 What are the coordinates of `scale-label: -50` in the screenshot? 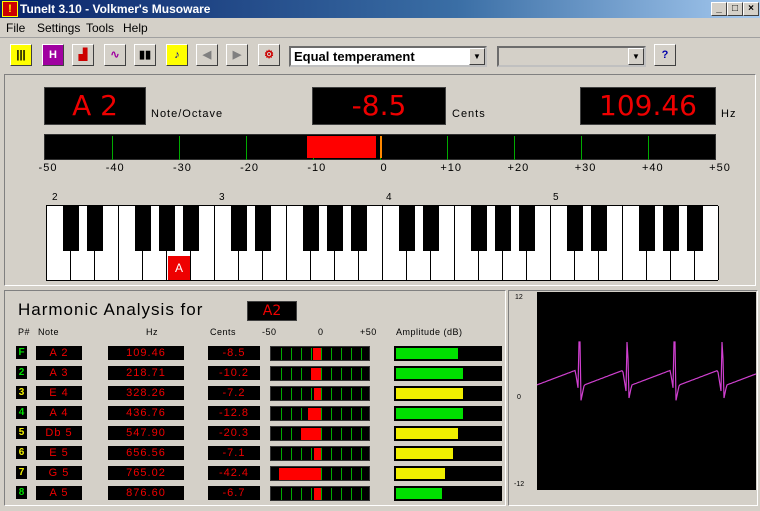 It's located at (48, 168).